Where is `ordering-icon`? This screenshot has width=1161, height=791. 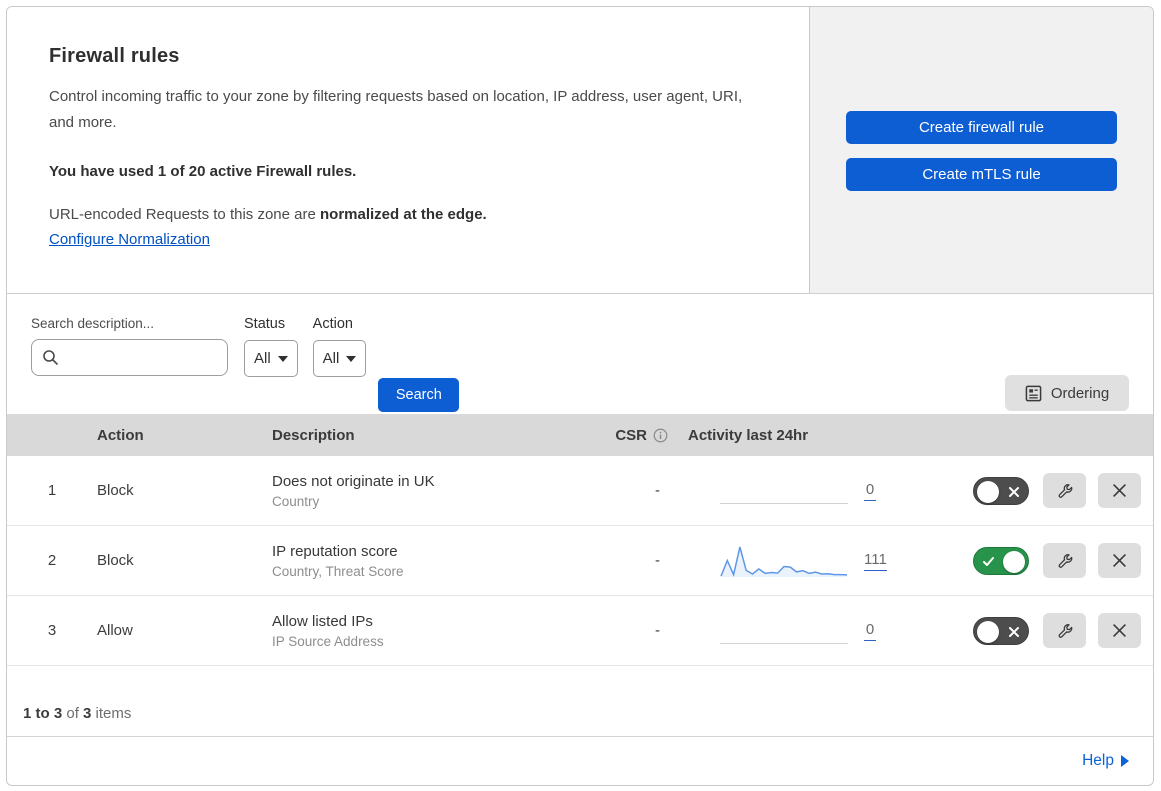
ordering-icon is located at coordinates (1033, 393).